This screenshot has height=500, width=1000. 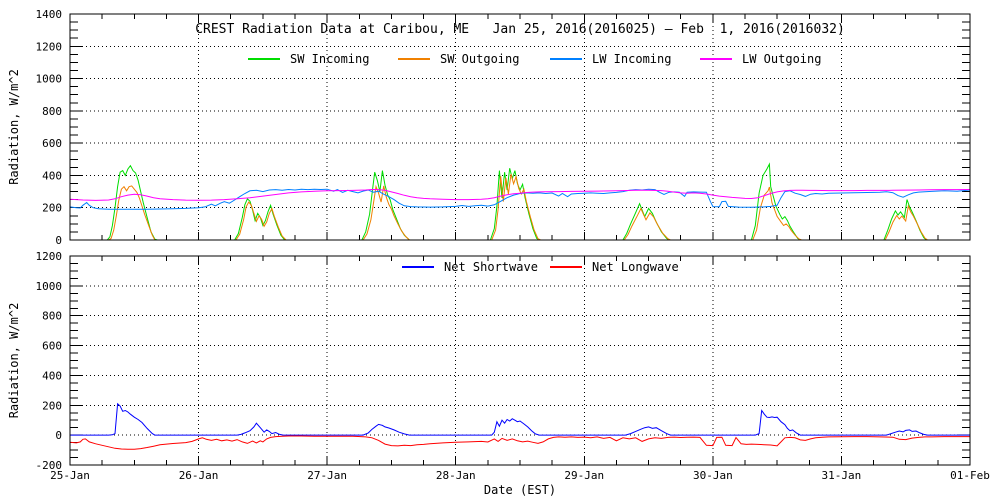 What do you see at coordinates (520, 419) in the screenshot?
I see `series-net-shortwave` at bounding box center [520, 419].